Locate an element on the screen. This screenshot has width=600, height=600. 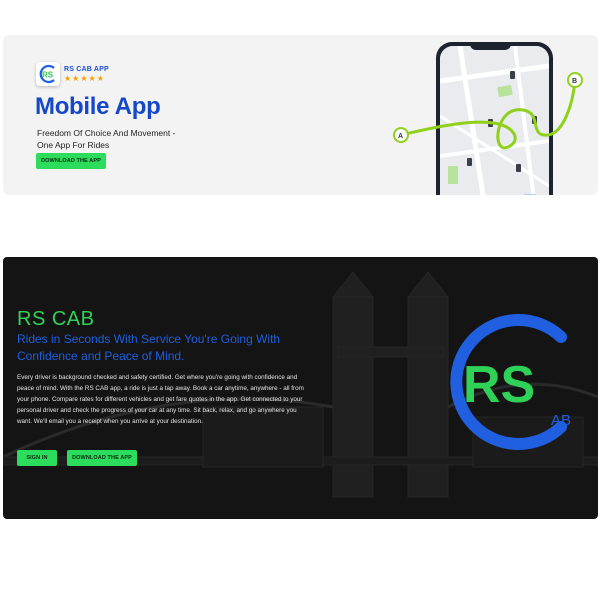
rating-stars: ★ ★ ★ ★ ★ is located at coordinates (86, 78).